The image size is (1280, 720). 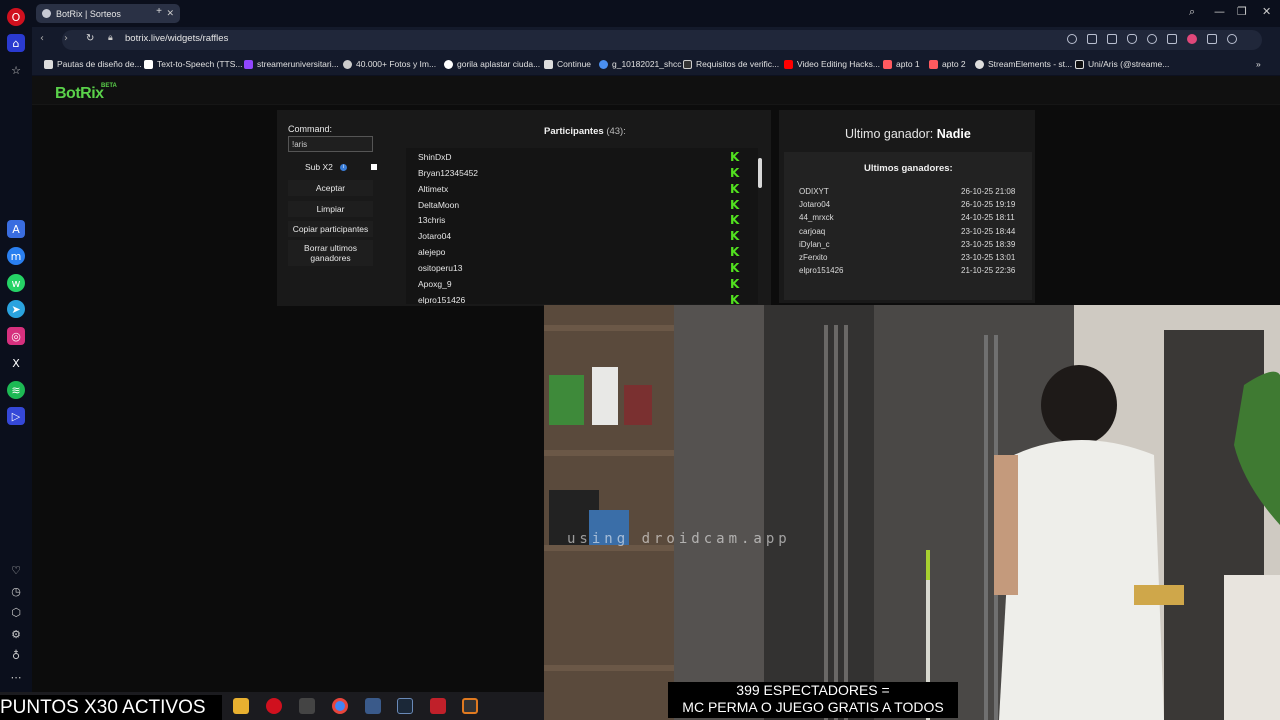 What do you see at coordinates (16, 309) in the screenshot?
I see `telegram-icon: ➤` at bounding box center [16, 309].